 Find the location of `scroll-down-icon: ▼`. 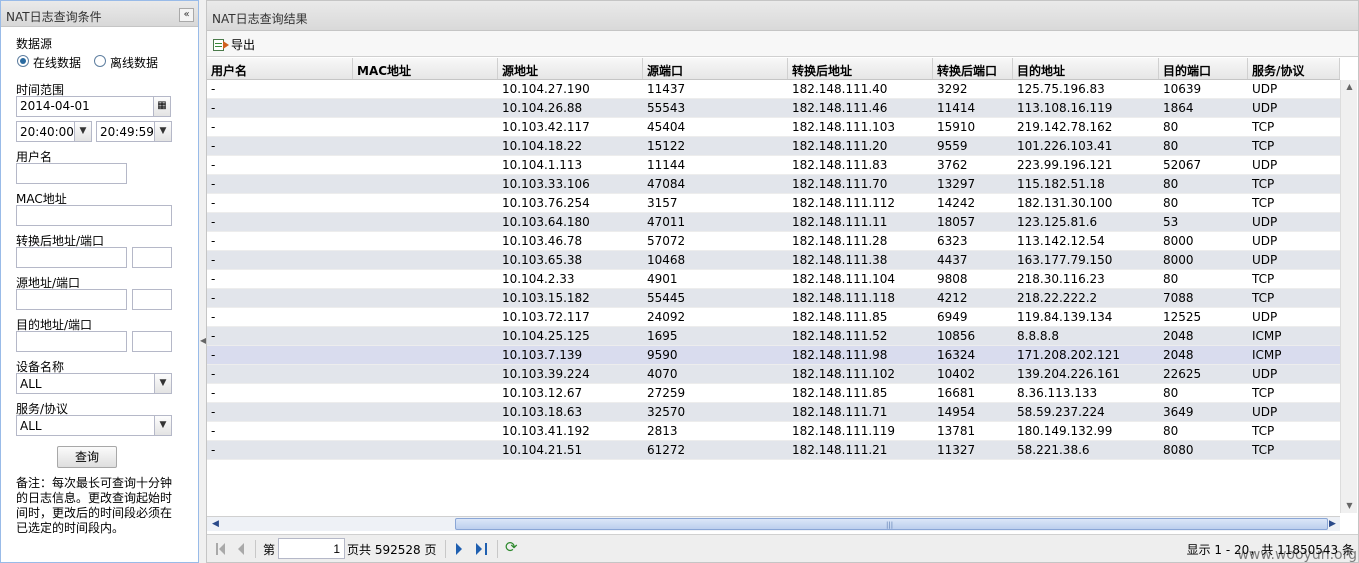

scroll-down-icon: ▼ is located at coordinates (1349, 506).